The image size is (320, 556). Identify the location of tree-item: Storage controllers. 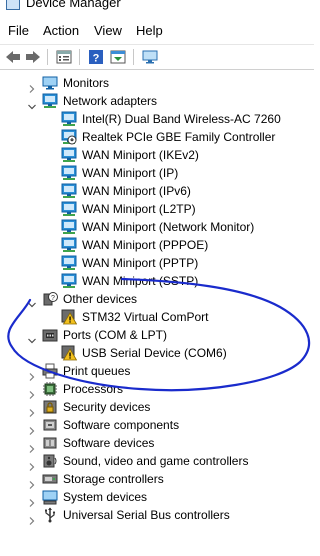
(157, 479).